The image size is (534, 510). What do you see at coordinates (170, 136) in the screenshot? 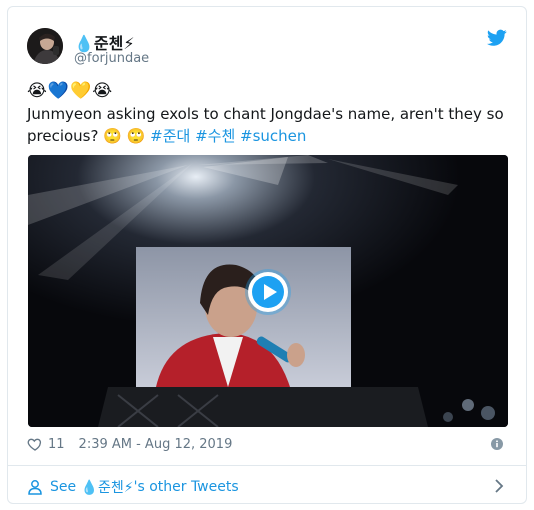
I see `hashtag-link: #준대` at bounding box center [170, 136].